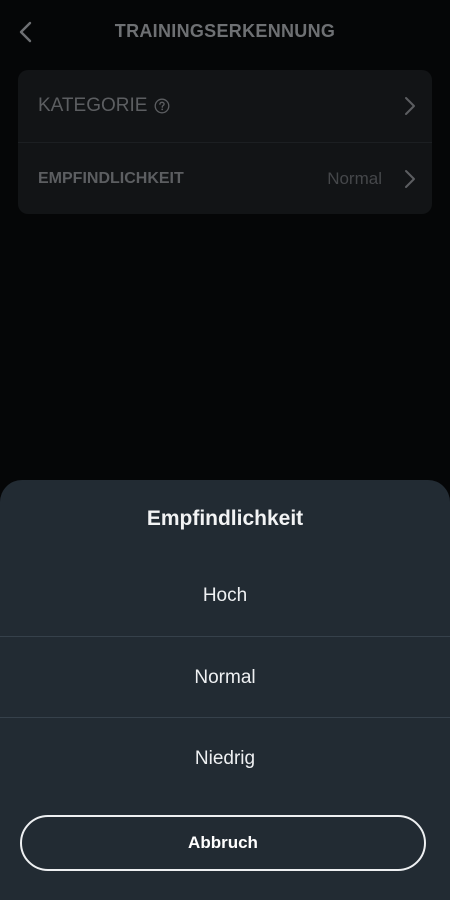 The height and width of the screenshot is (900, 450). I want to click on category-label-group: KATEGORIE, so click(104, 106).